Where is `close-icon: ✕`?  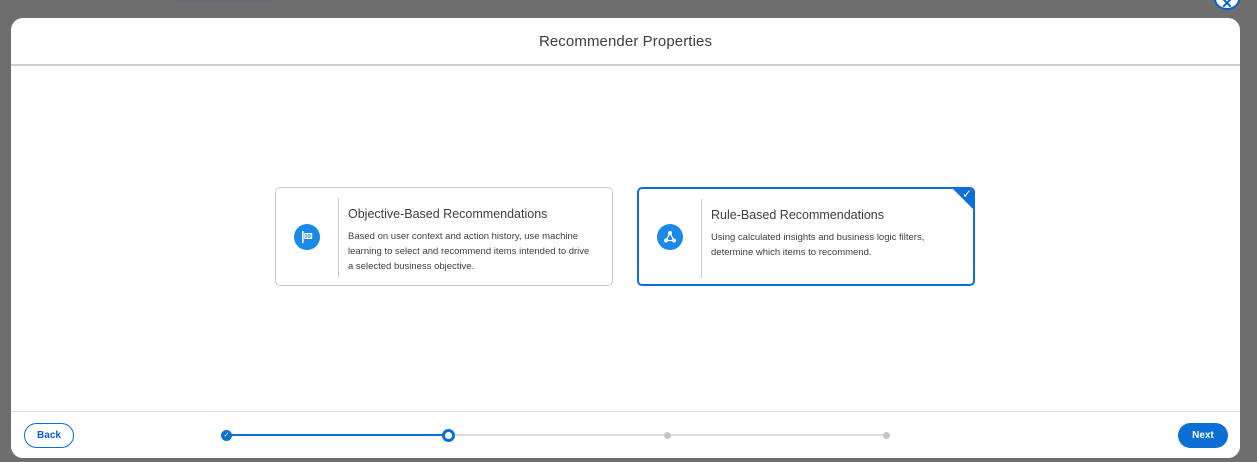
close-icon: ✕ is located at coordinates (1227, 5).